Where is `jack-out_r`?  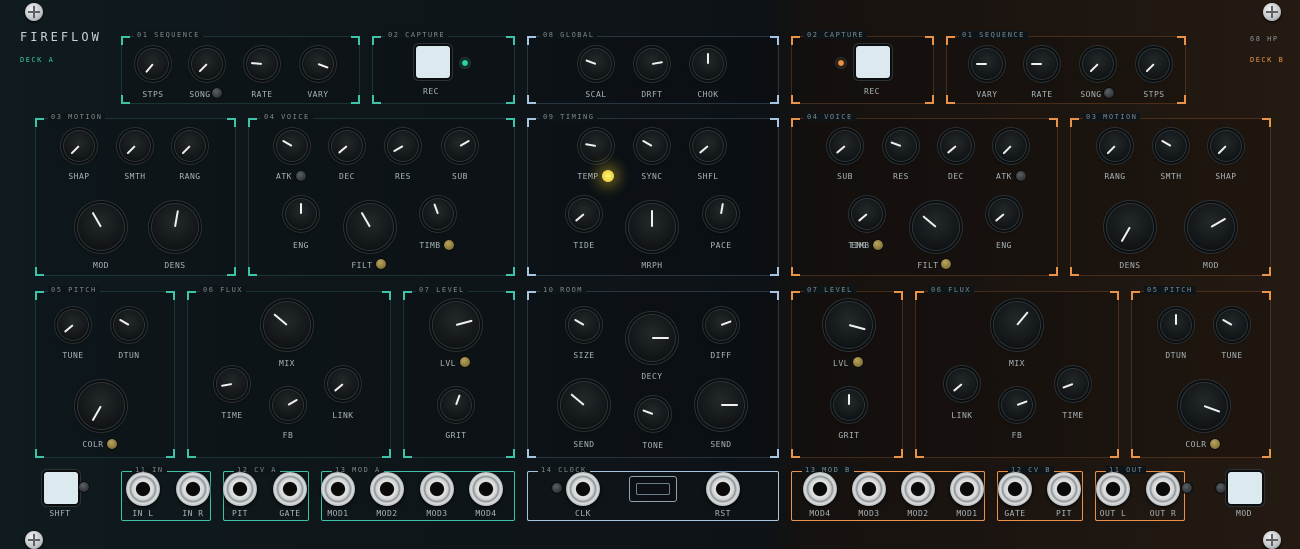
jack-out_r is located at coordinates (1163, 489).